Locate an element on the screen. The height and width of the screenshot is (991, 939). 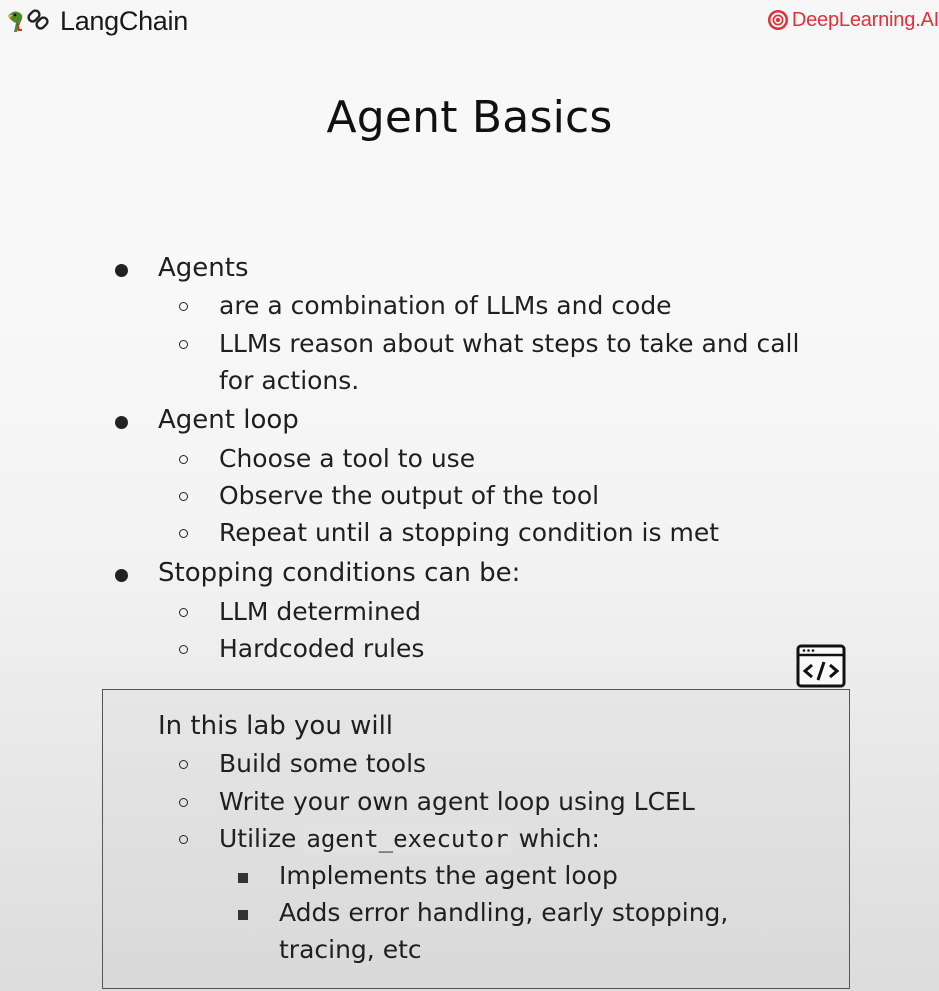
section-heading: Agent loop is located at coordinates (228, 420).